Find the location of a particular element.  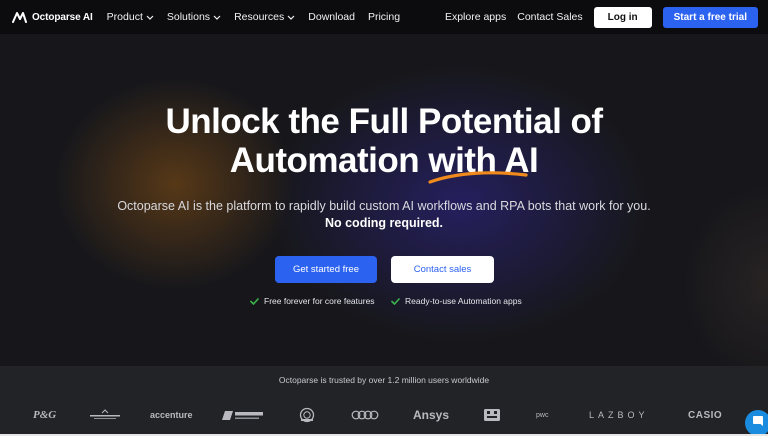

audi-logo is located at coordinates (365, 415).